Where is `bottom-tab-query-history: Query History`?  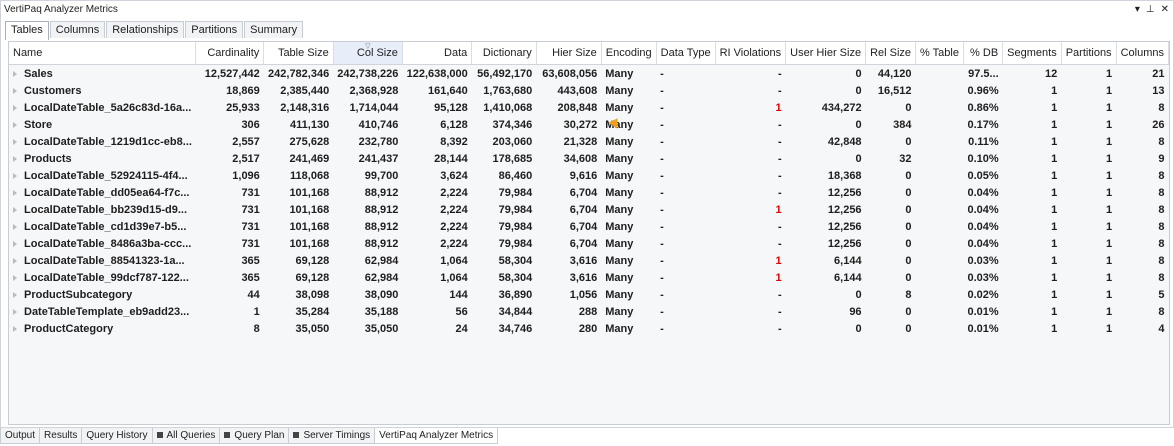
bottom-tab-query-history: Query History is located at coordinates (117, 436).